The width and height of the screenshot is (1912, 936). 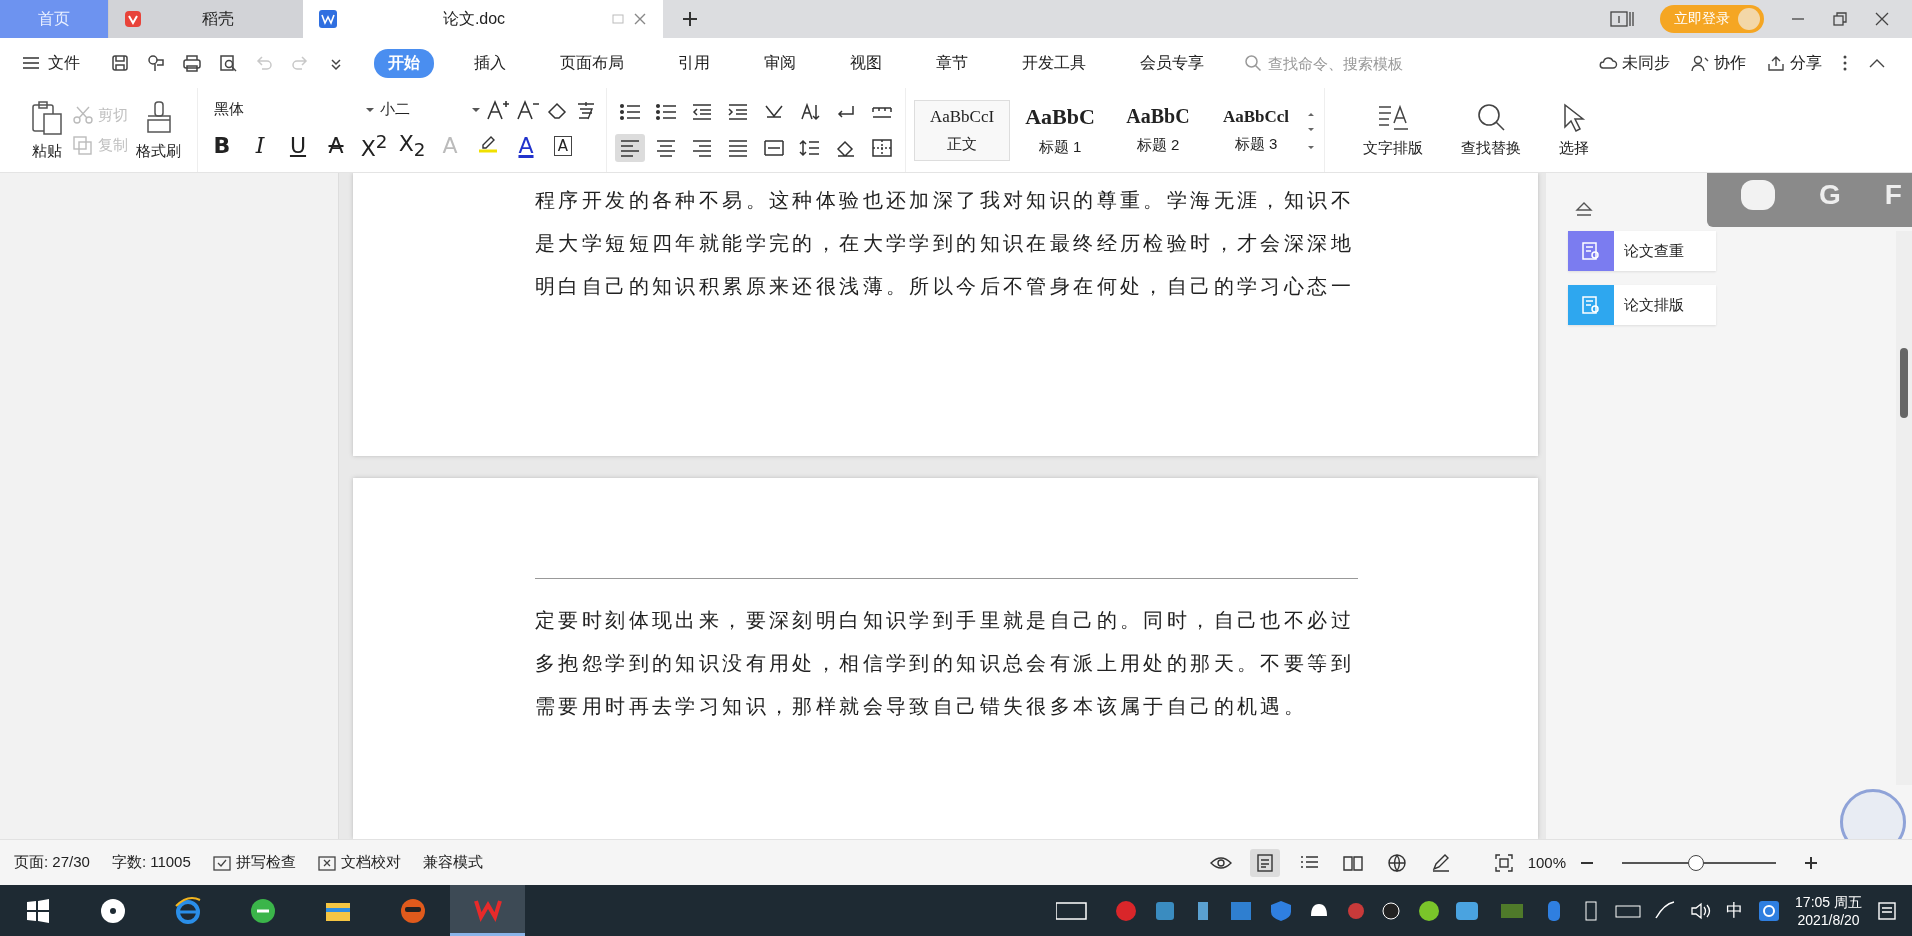 I want to click on ribbon-tab: 插入, so click(x=490, y=63).